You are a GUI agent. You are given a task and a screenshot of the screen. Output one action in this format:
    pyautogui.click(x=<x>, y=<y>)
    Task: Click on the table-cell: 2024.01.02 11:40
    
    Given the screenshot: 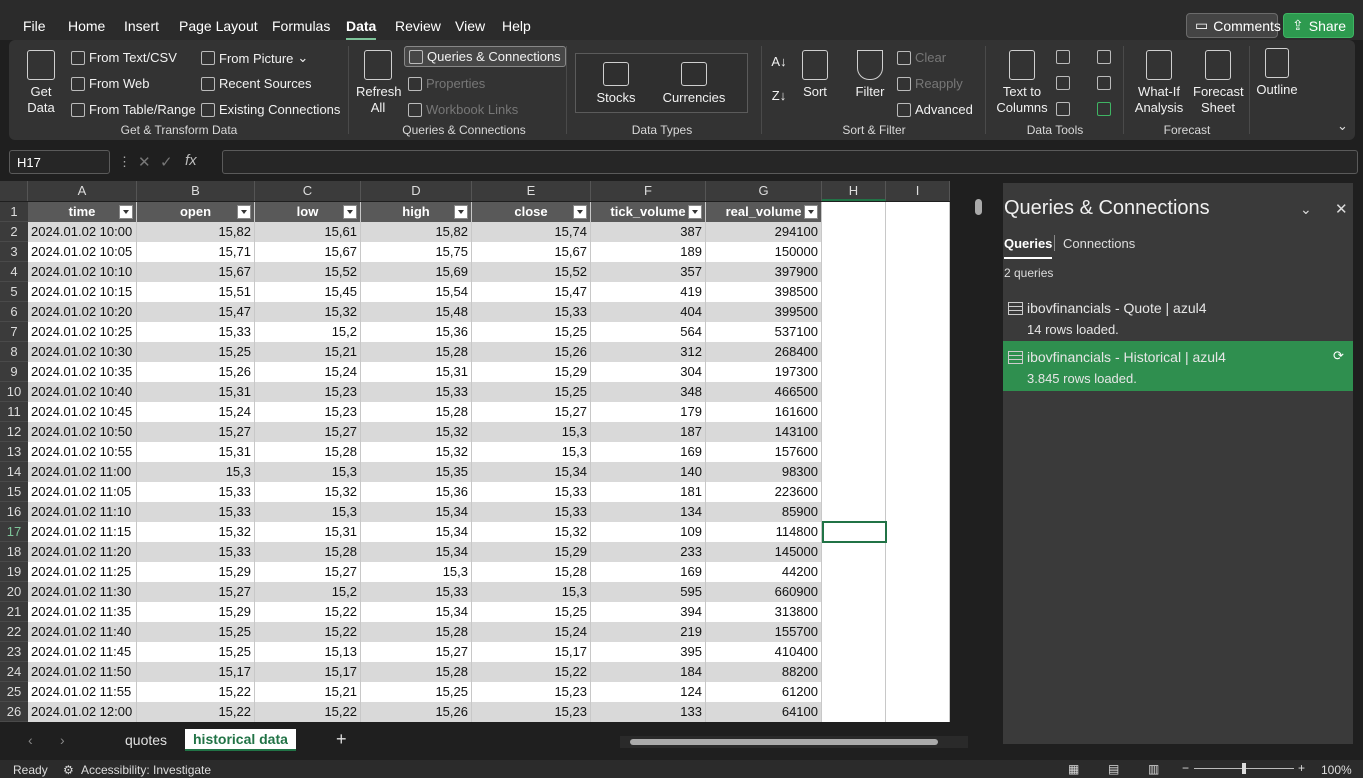 What is the action you would take?
    pyautogui.click(x=82, y=632)
    